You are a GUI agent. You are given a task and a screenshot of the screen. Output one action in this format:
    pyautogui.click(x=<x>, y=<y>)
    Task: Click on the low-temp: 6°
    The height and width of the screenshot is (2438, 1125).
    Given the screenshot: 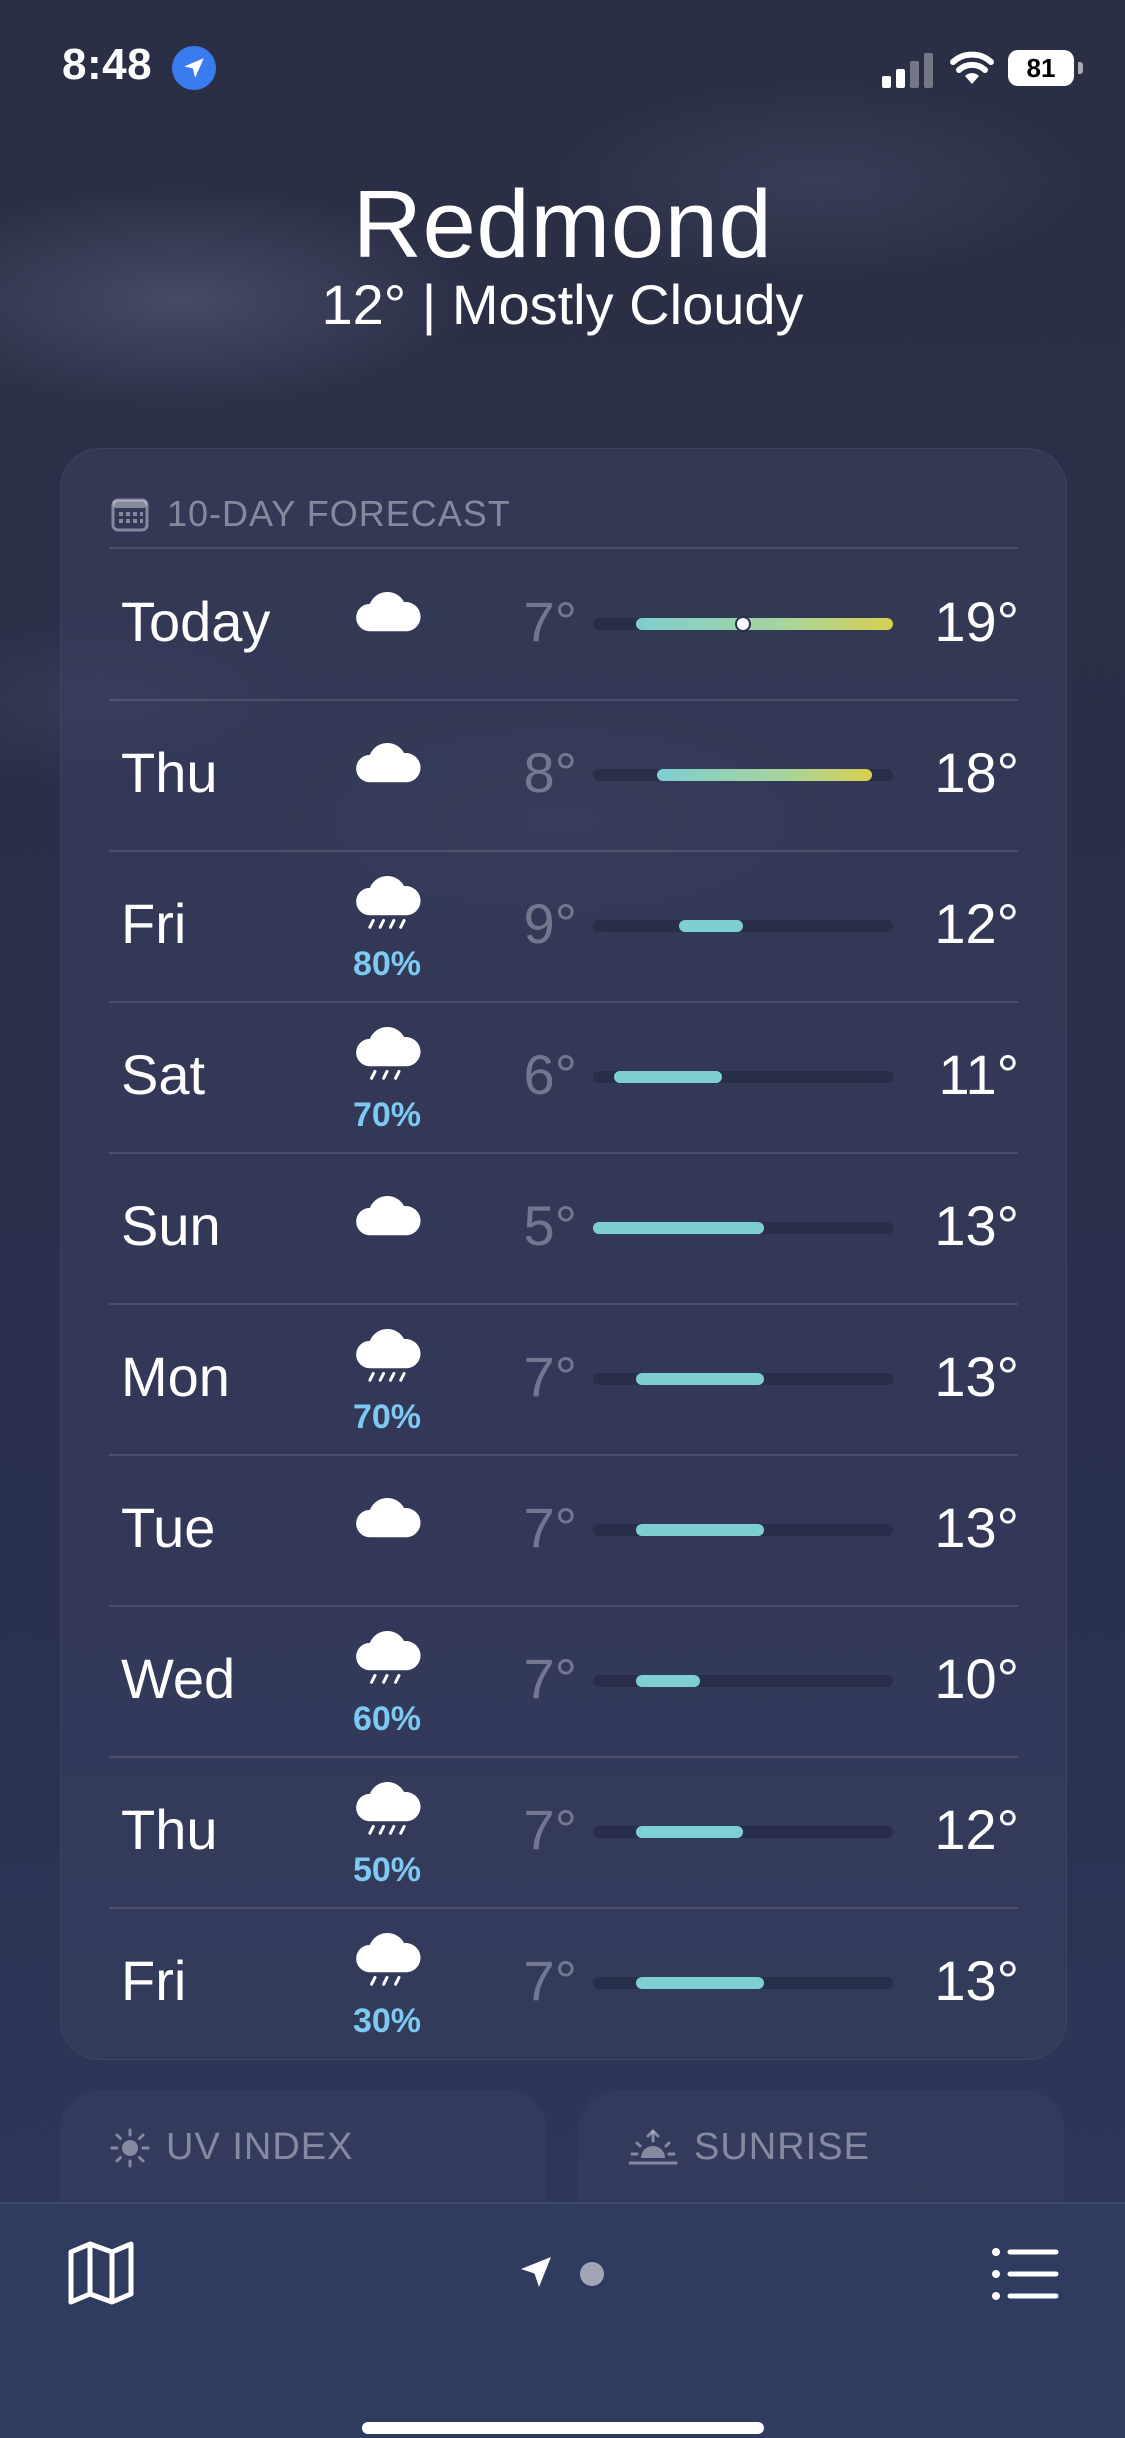 What is the action you would take?
    pyautogui.click(x=550, y=1074)
    